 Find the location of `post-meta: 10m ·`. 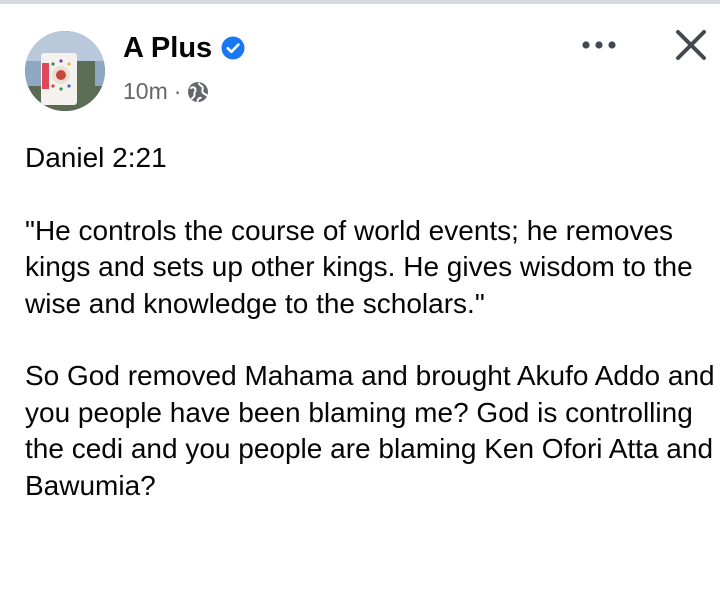

post-meta: 10m · is located at coordinates (166, 91).